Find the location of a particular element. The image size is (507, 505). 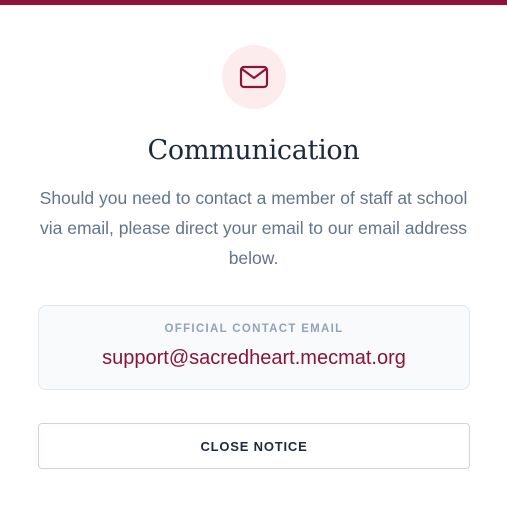

contact-email-link: support@sacredheart.mecmat.org is located at coordinates (254, 358).